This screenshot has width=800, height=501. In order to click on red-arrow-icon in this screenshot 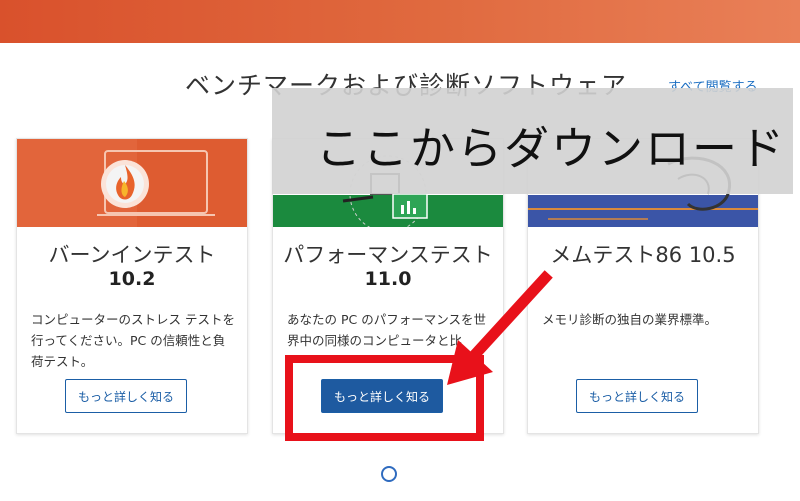, I will do `click(500, 327)`.